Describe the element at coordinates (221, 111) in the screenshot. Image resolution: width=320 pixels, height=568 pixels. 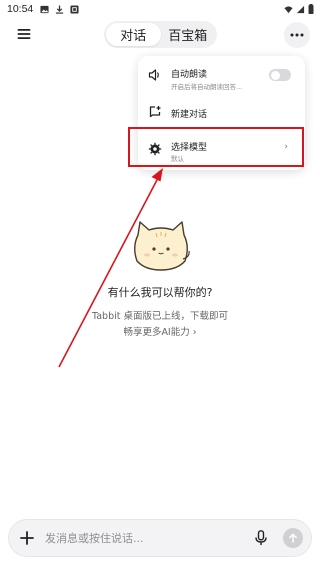
I see `menu-item-new-chat: 新建对话` at that location.